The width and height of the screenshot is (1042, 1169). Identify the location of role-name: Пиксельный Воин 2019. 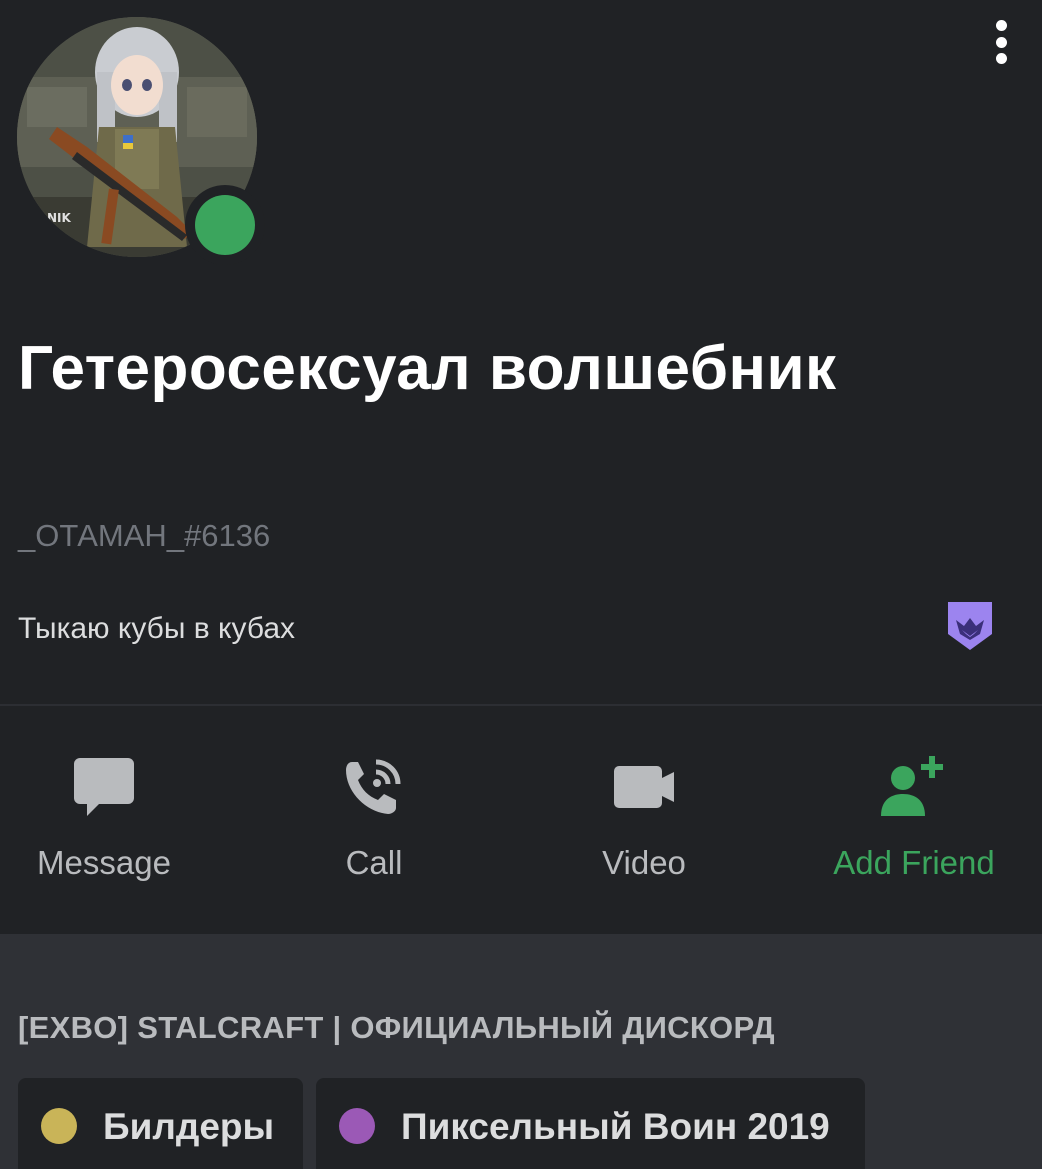
(615, 1126).